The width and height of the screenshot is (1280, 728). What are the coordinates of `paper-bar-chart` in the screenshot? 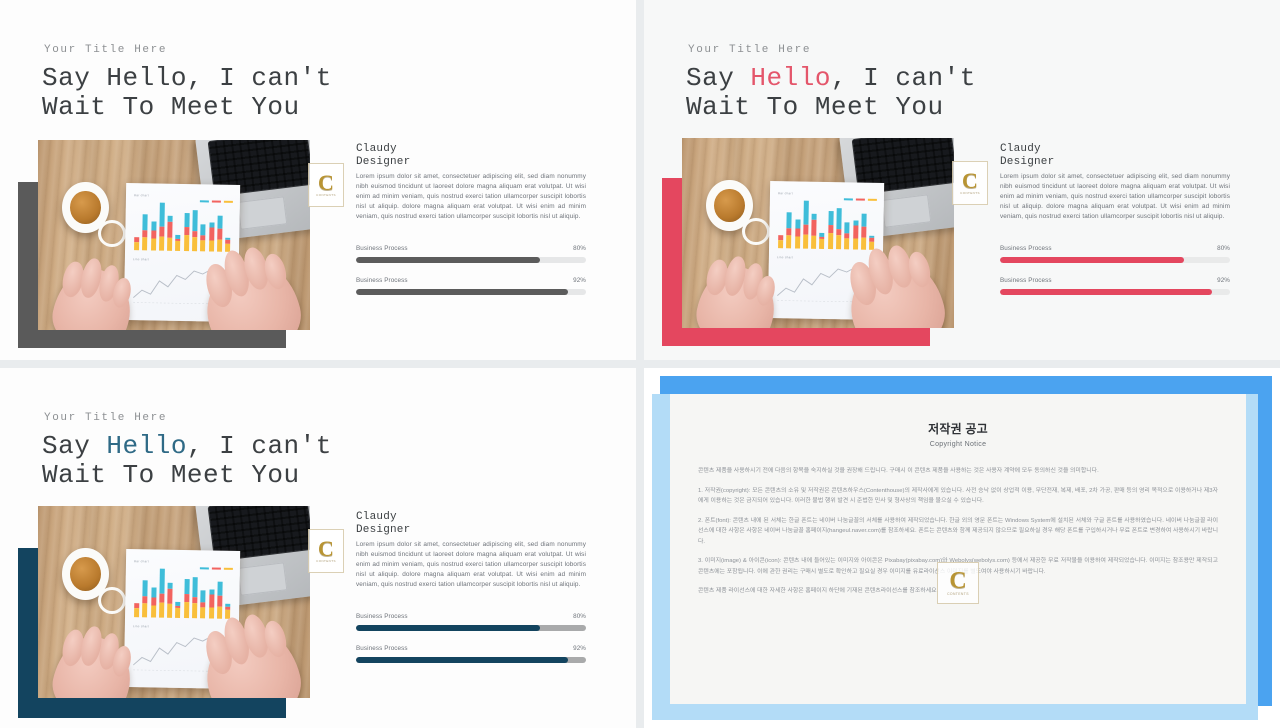 It's located at (182, 594).